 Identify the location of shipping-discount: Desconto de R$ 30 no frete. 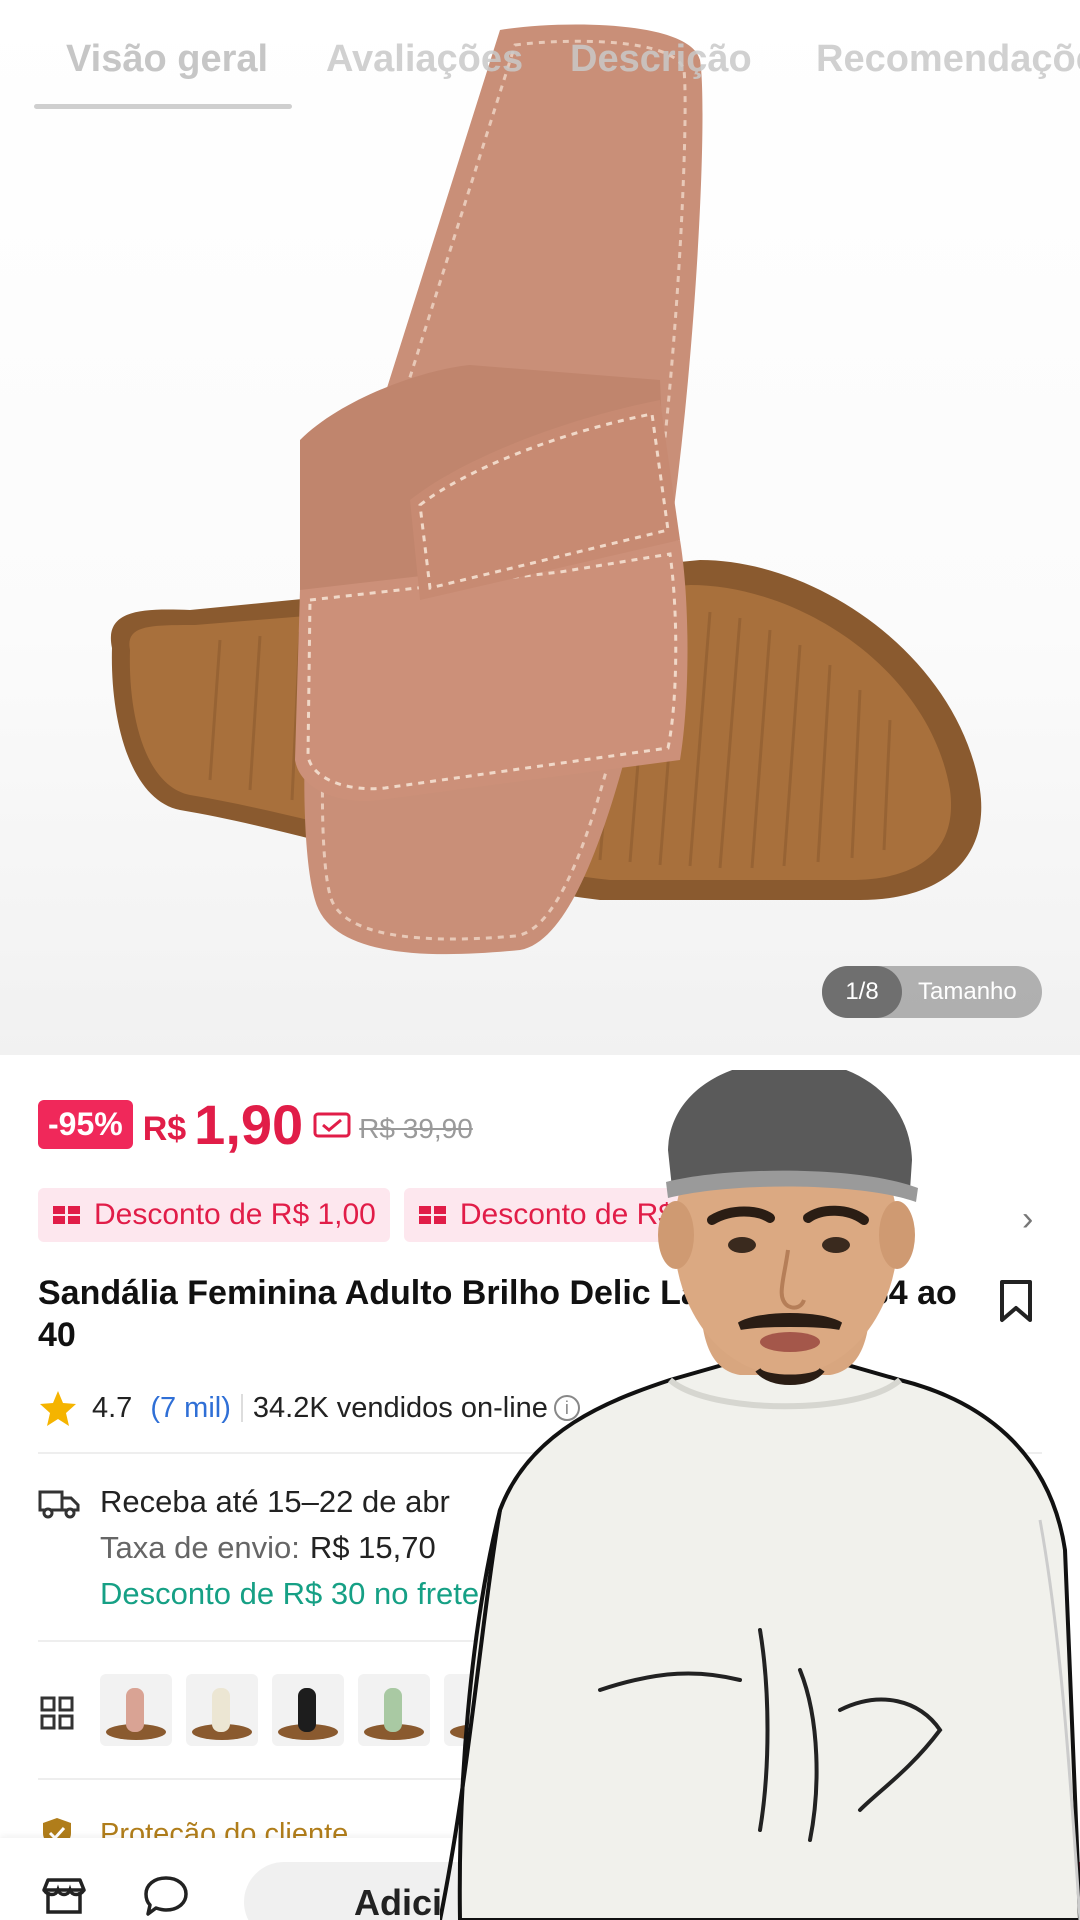
(290, 1593).